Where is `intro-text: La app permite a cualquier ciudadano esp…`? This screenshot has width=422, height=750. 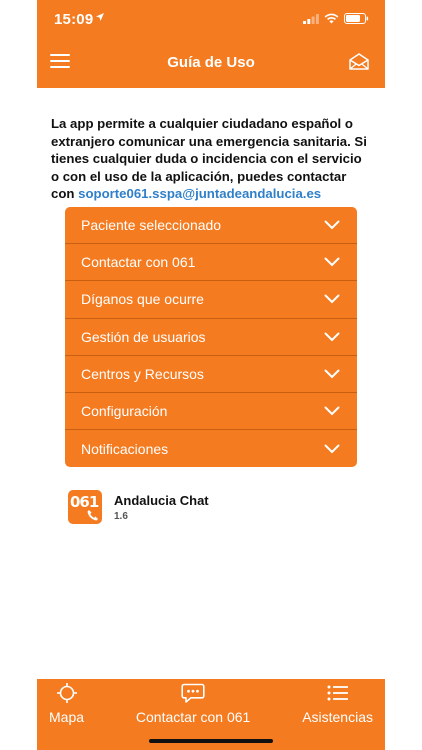 intro-text: La app permite a cualquier ciudadano esp… is located at coordinates (212, 159).